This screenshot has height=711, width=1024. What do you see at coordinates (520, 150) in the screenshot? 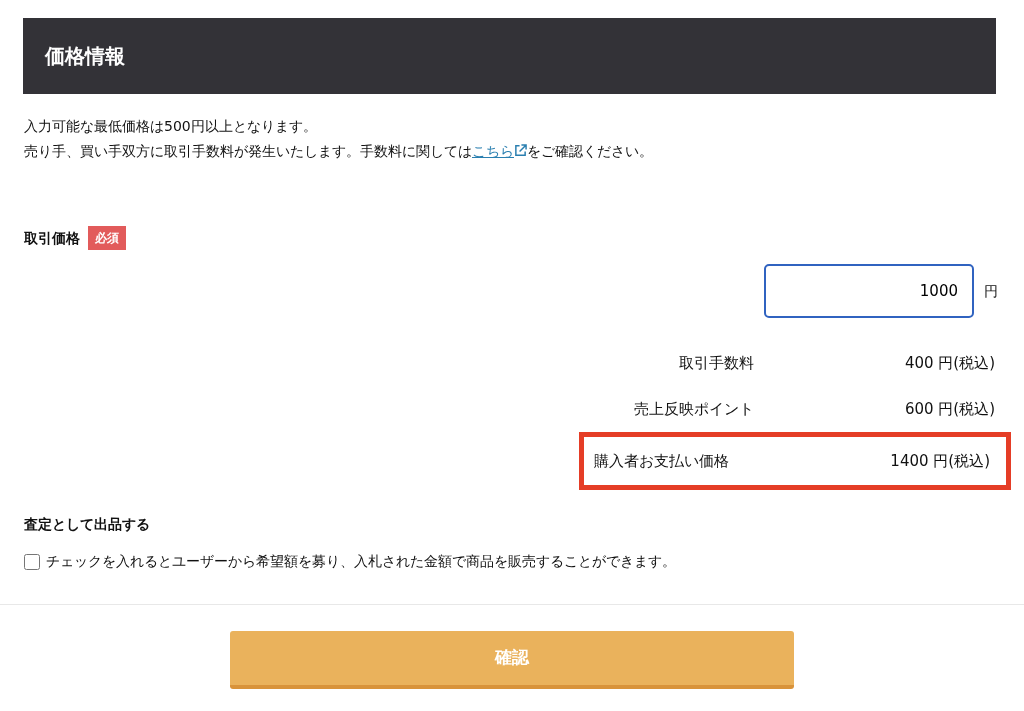
I see `external-link-icon` at bounding box center [520, 150].